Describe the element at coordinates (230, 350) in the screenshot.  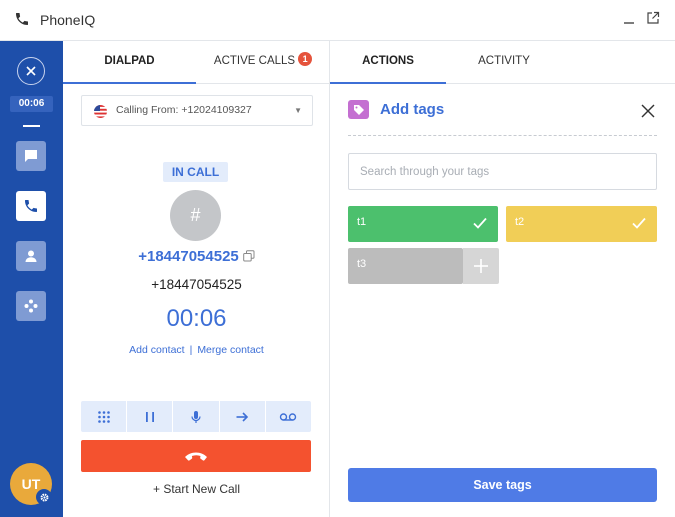
I see `merge-contact-link: Merge contact` at that location.